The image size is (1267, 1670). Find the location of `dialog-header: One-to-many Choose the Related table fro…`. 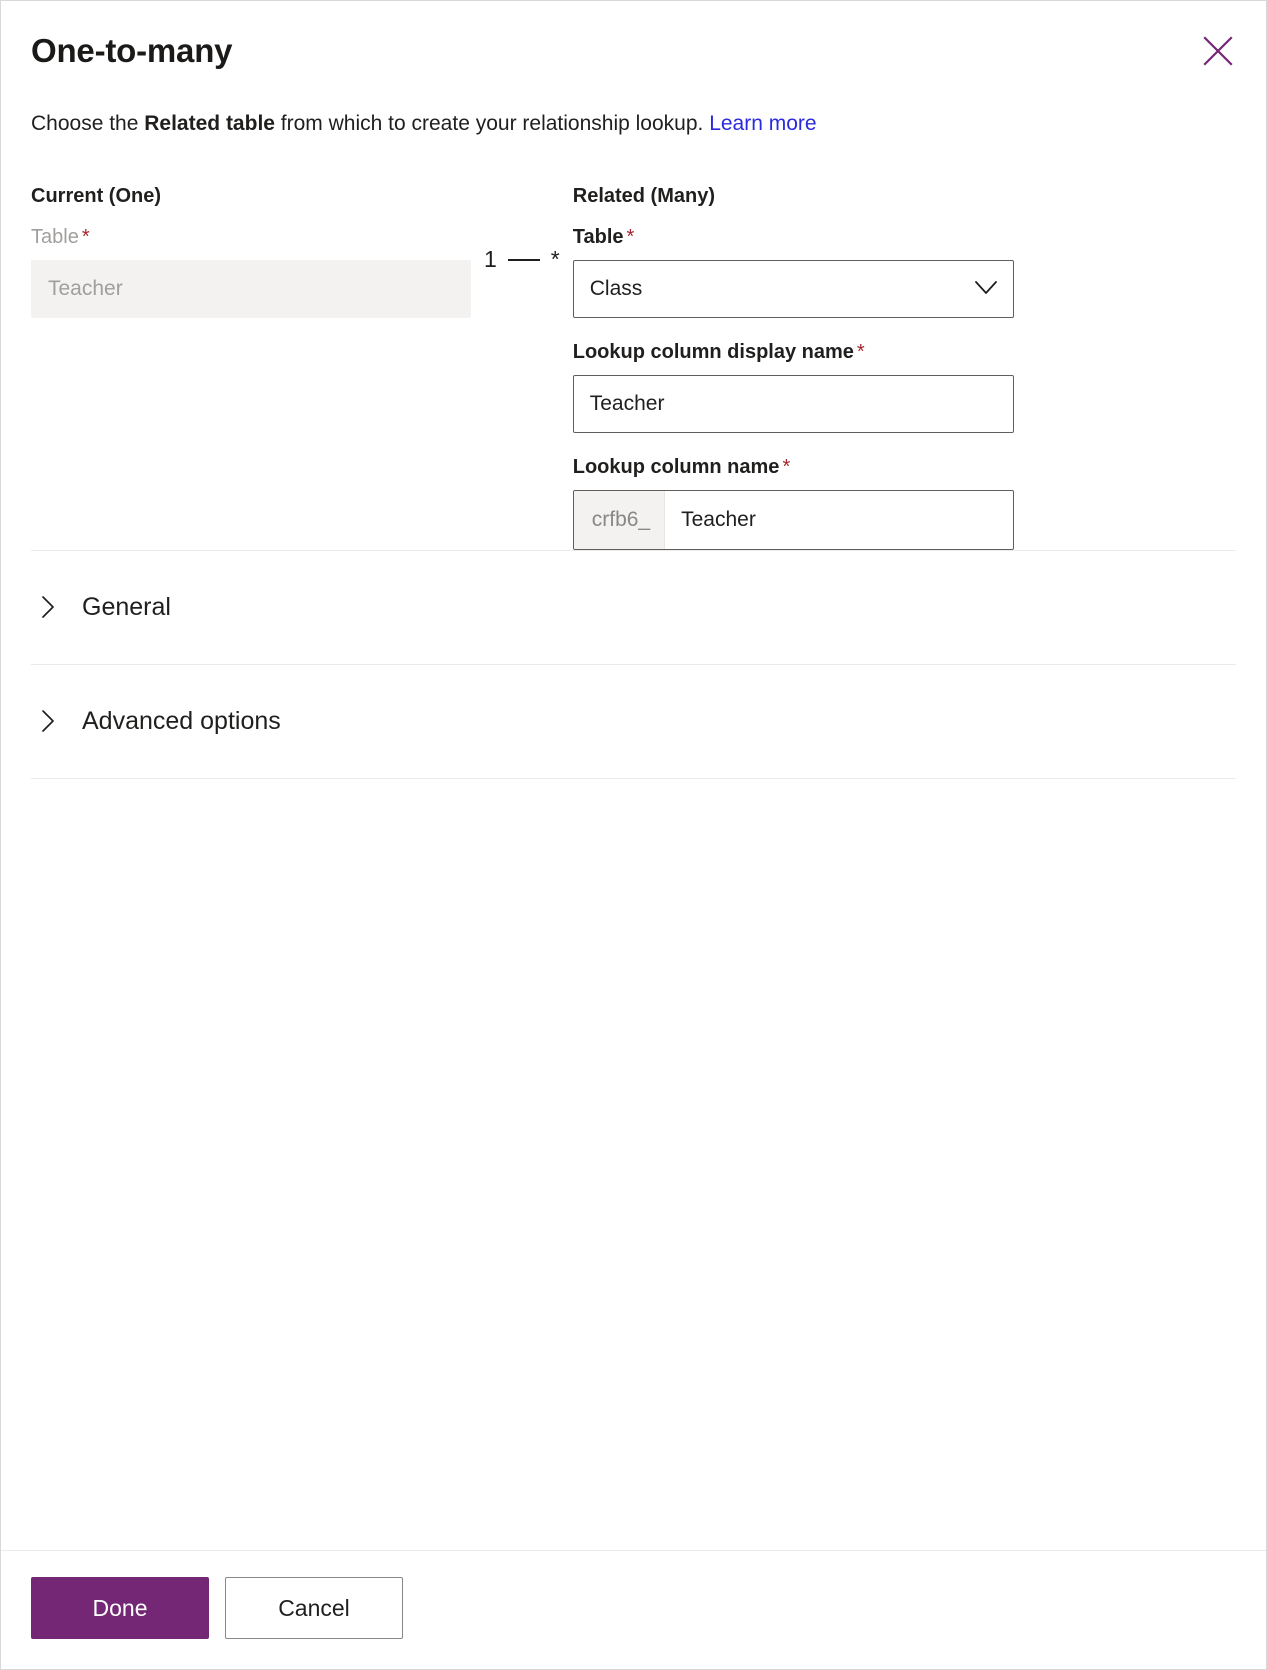

dialog-header: One-to-many Choose the Related table fro… is located at coordinates (633, 69).